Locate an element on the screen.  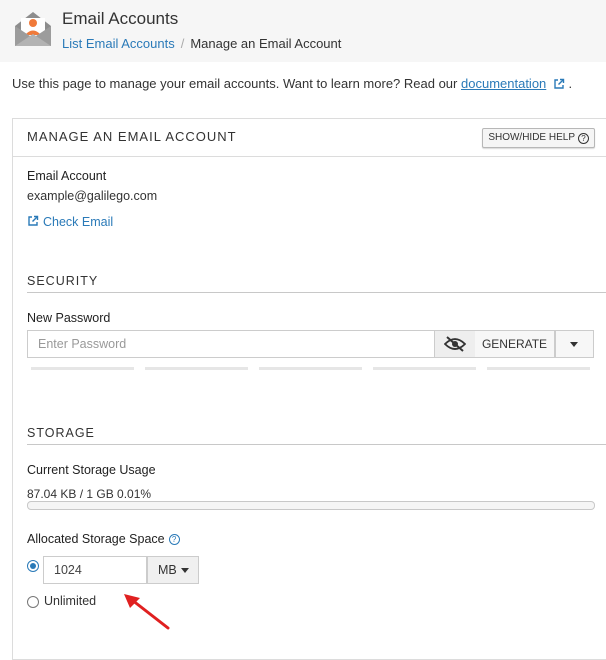
show-hide-help-button: SHOW/HIDE HELP? is located at coordinates (538, 138).